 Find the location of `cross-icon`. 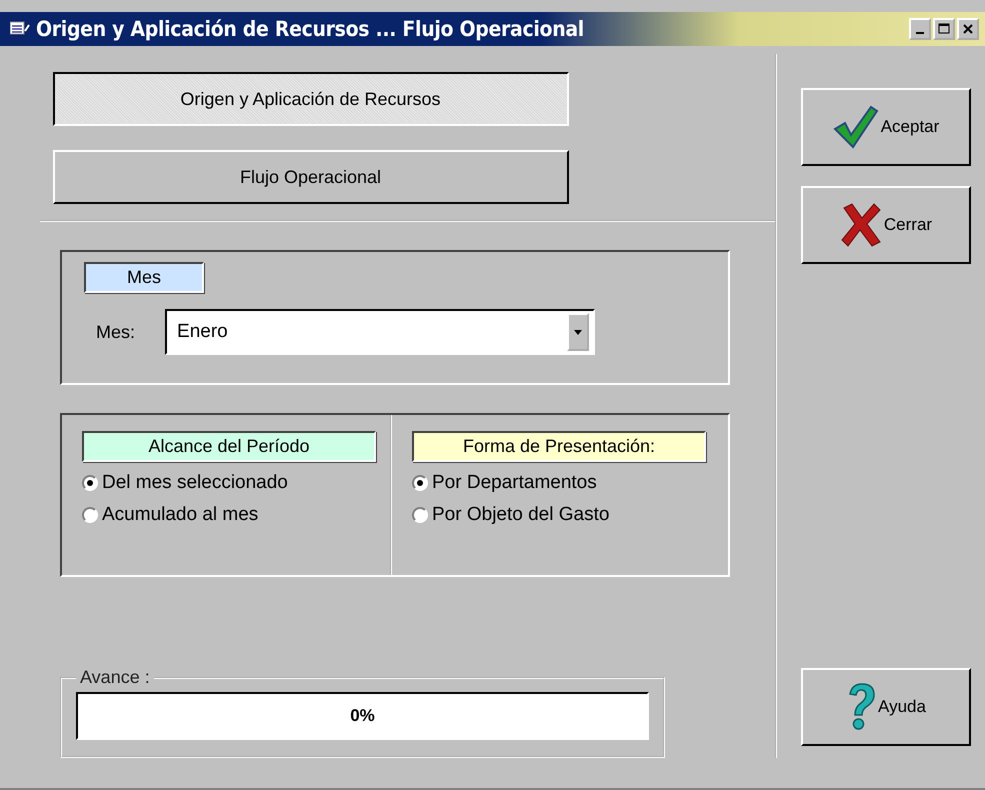

cross-icon is located at coordinates (861, 225).